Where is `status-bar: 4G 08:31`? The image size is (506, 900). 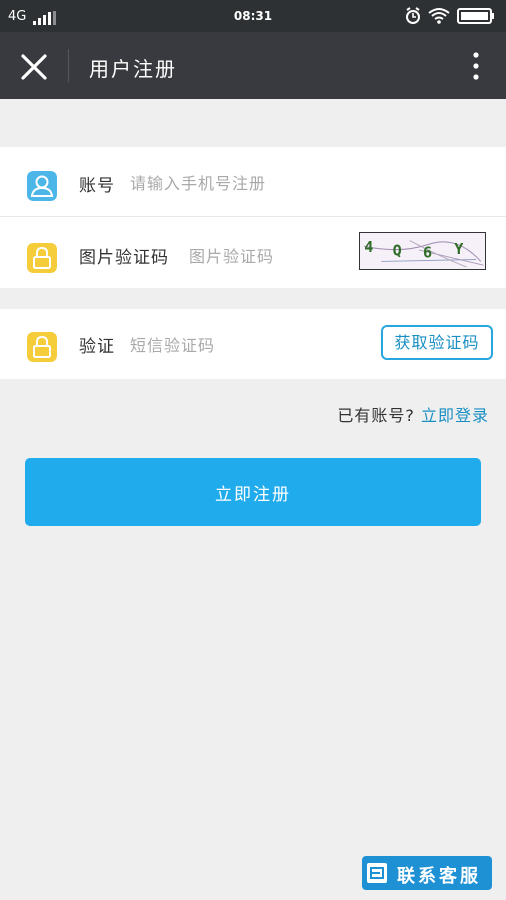
status-bar: 4G 08:31 is located at coordinates (253, 16).